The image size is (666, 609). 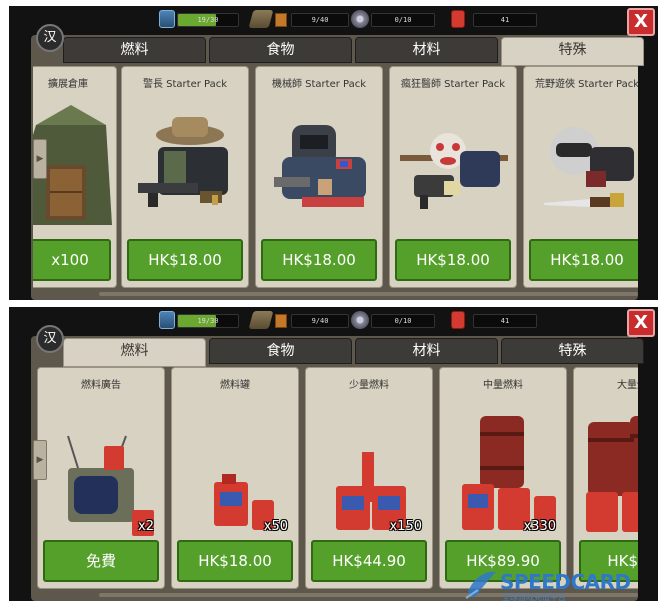 What do you see at coordinates (539, 526) in the screenshot?
I see `quantity-label: x330` at bounding box center [539, 526].